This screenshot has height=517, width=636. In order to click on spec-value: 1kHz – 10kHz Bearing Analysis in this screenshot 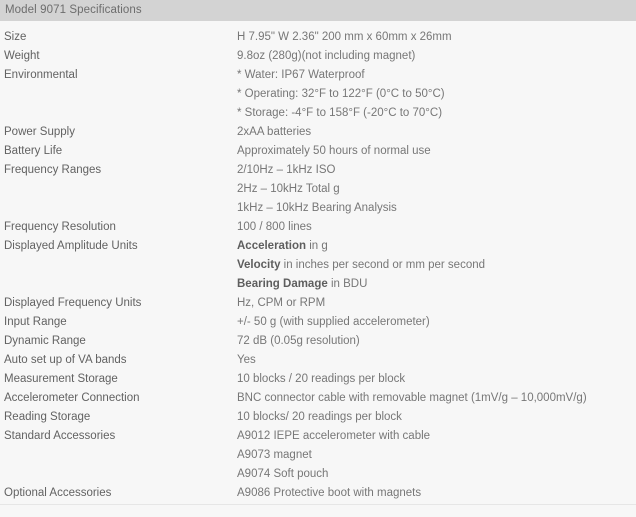, I will do `click(317, 208)`.